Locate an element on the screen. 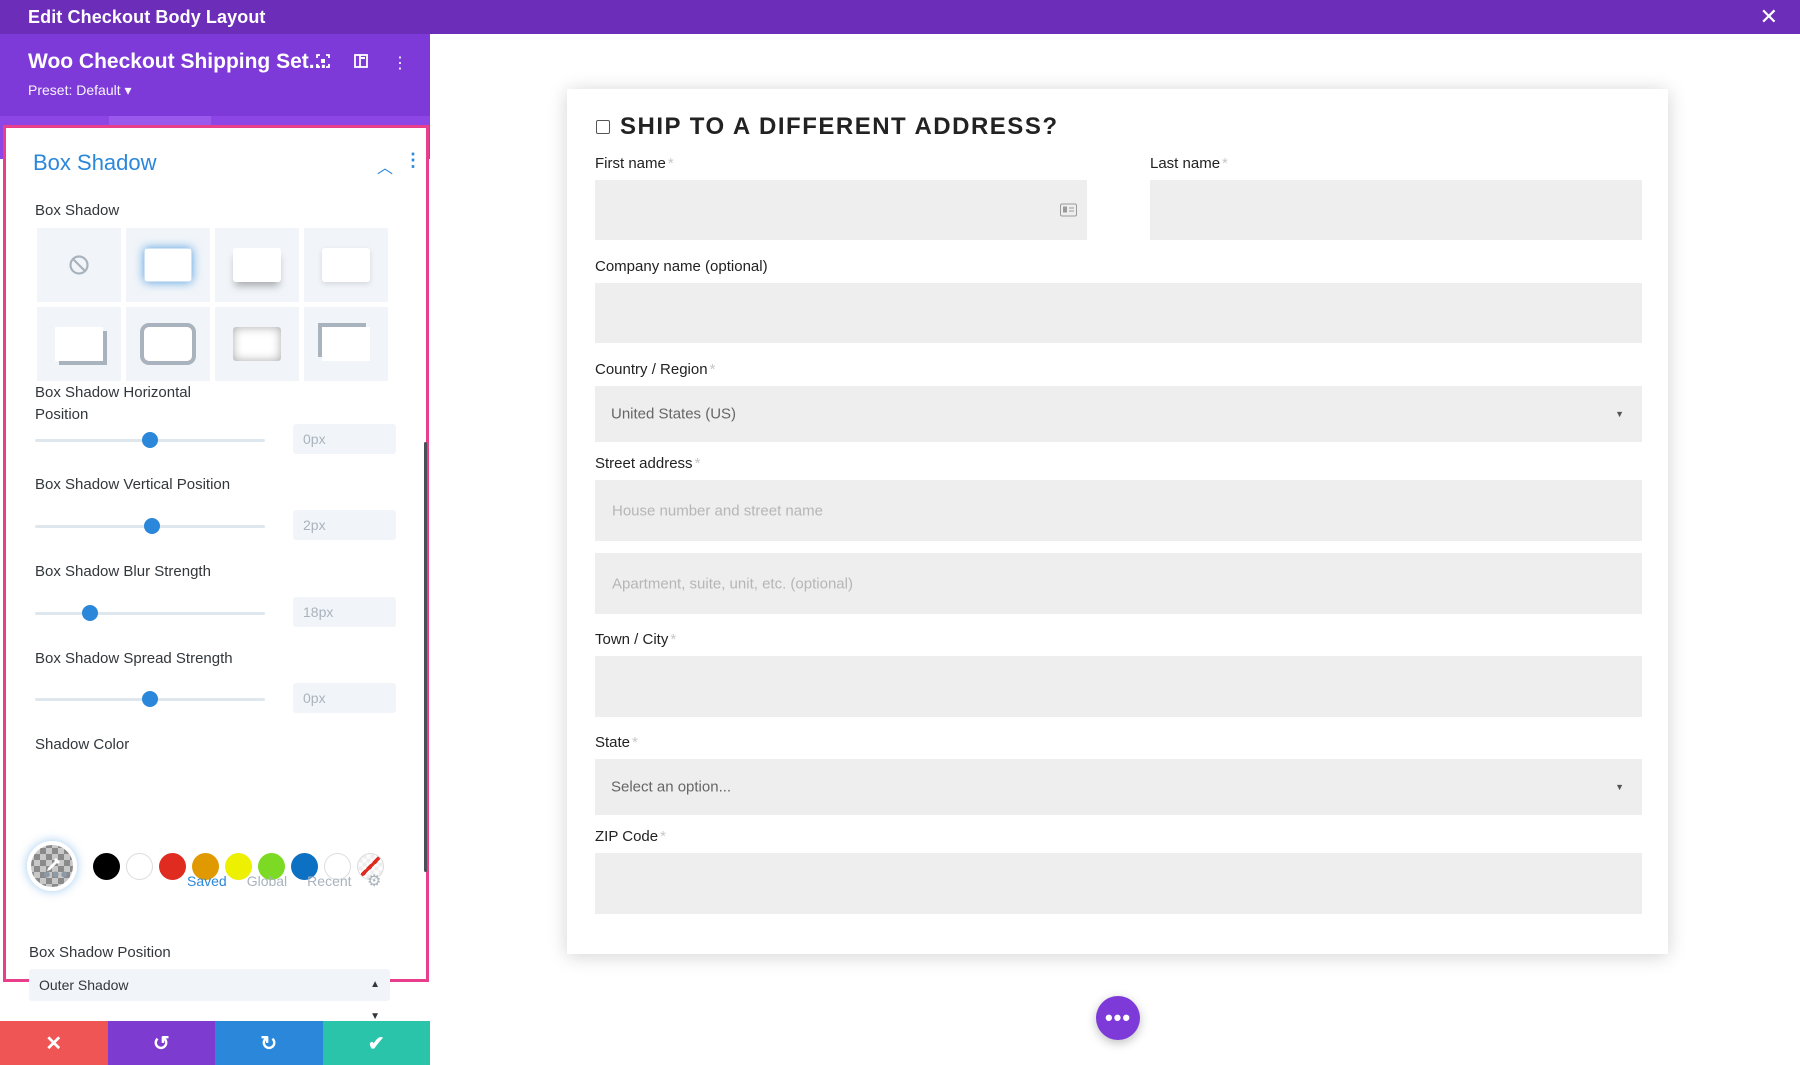  preset-bottom-soft is located at coordinates (257, 265).